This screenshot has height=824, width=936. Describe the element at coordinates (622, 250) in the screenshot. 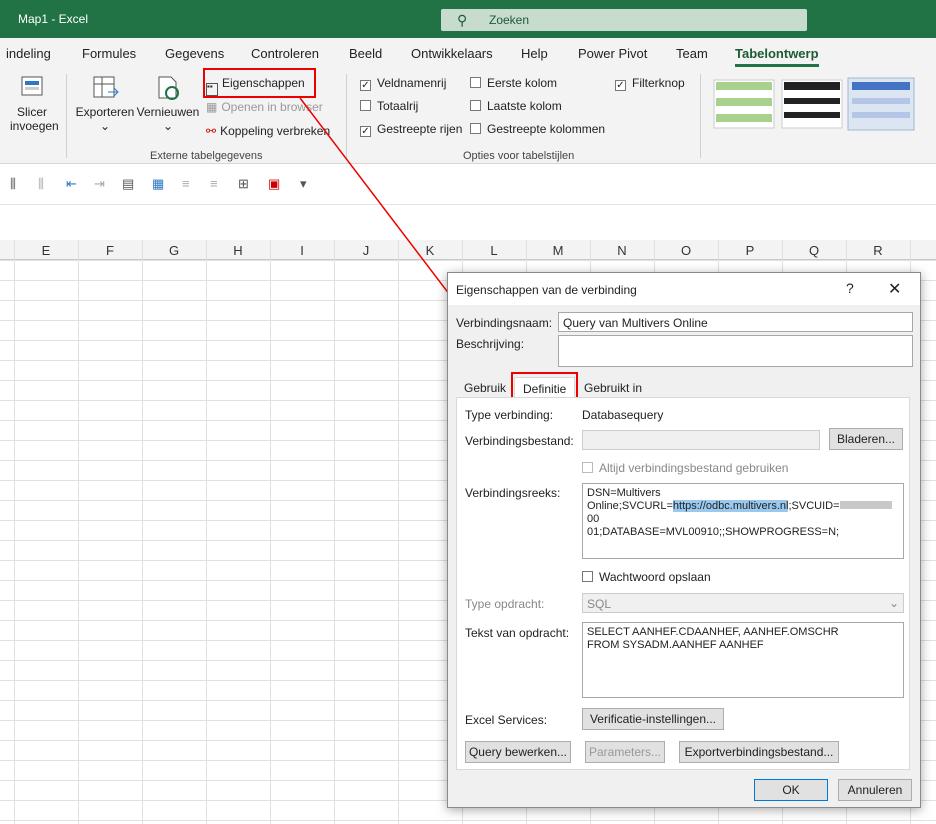

I see `col-header: N` at that location.